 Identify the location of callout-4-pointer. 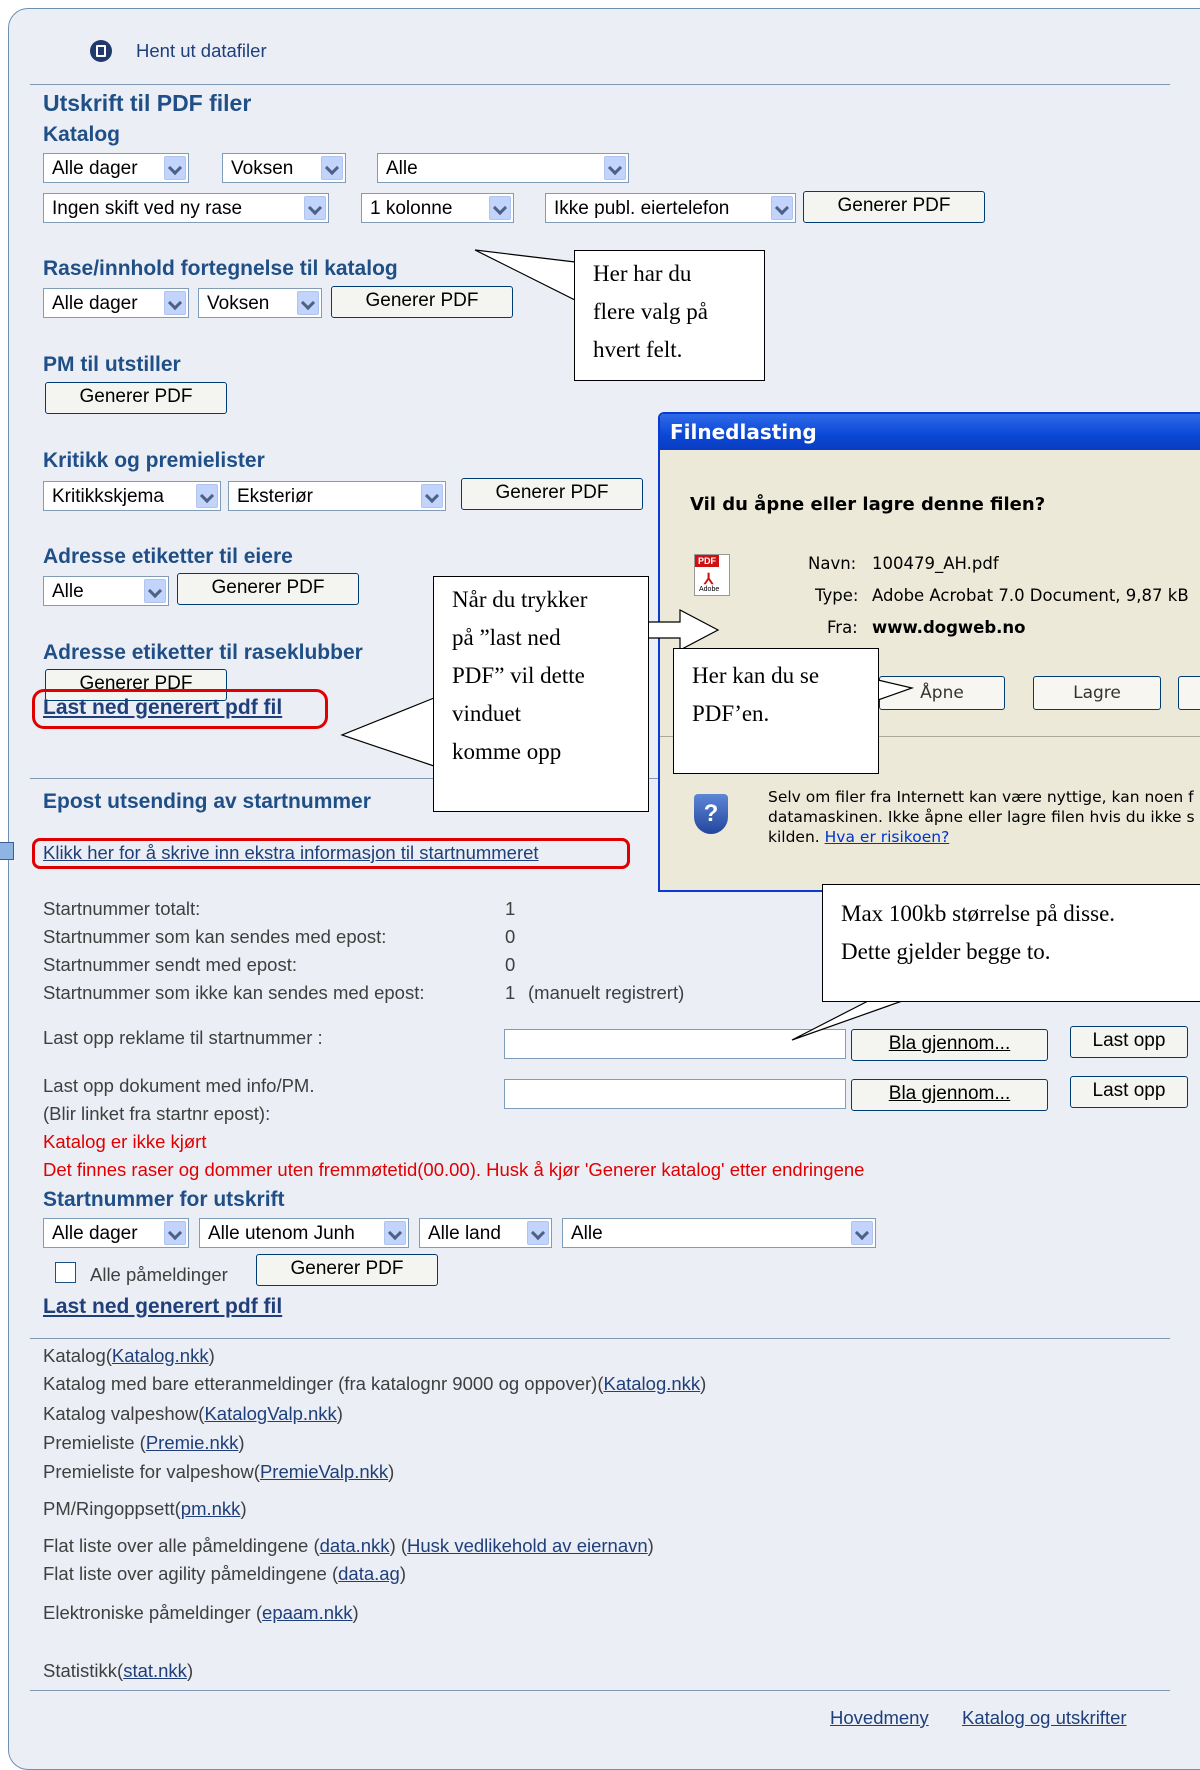
(848, 1020).